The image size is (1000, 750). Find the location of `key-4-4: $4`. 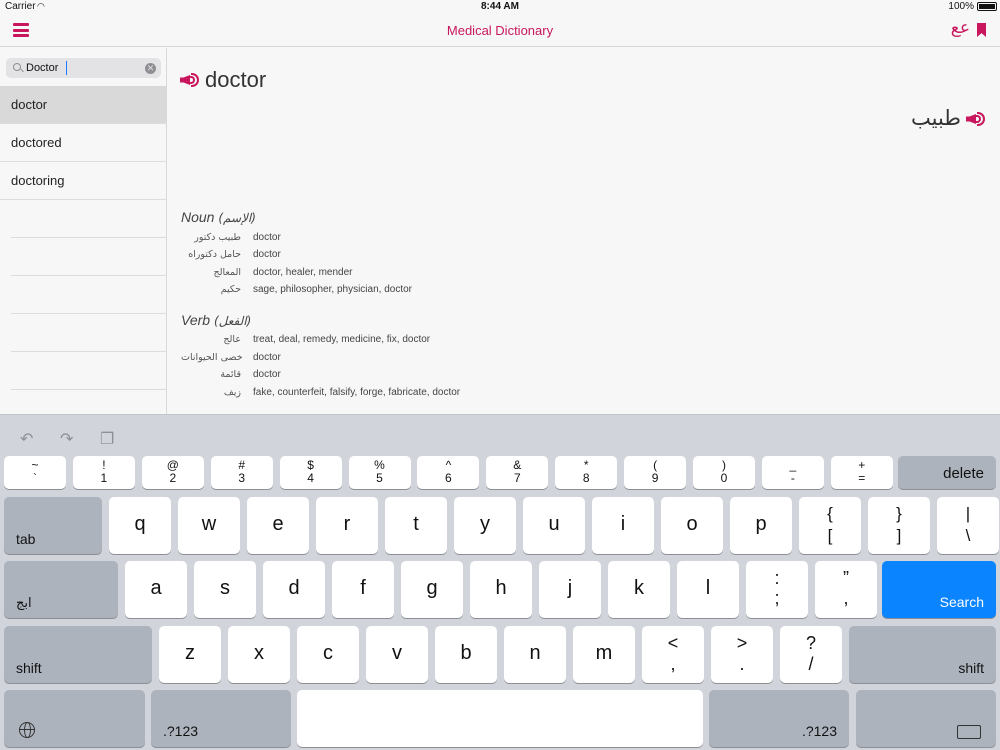

key-4-4: $4 is located at coordinates (310, 472).